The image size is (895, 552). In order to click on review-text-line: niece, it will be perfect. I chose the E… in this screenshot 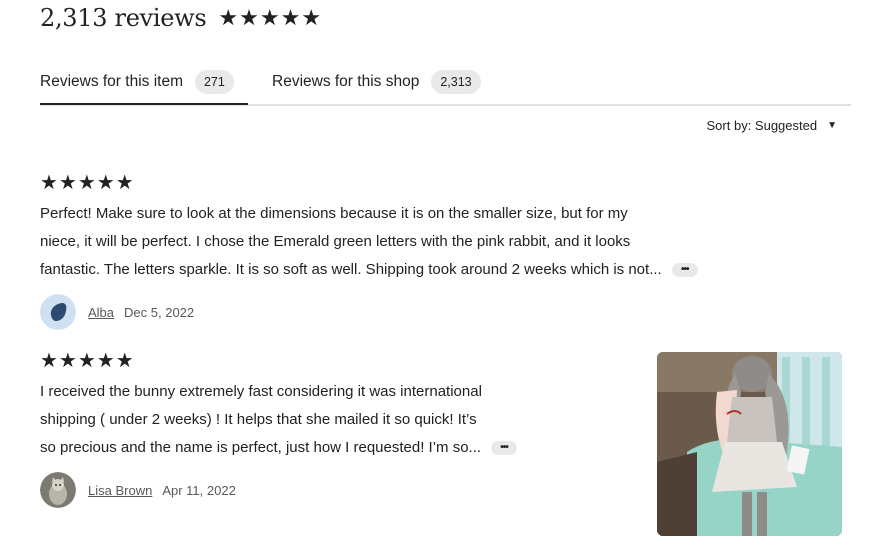, I will do `click(335, 241)`.